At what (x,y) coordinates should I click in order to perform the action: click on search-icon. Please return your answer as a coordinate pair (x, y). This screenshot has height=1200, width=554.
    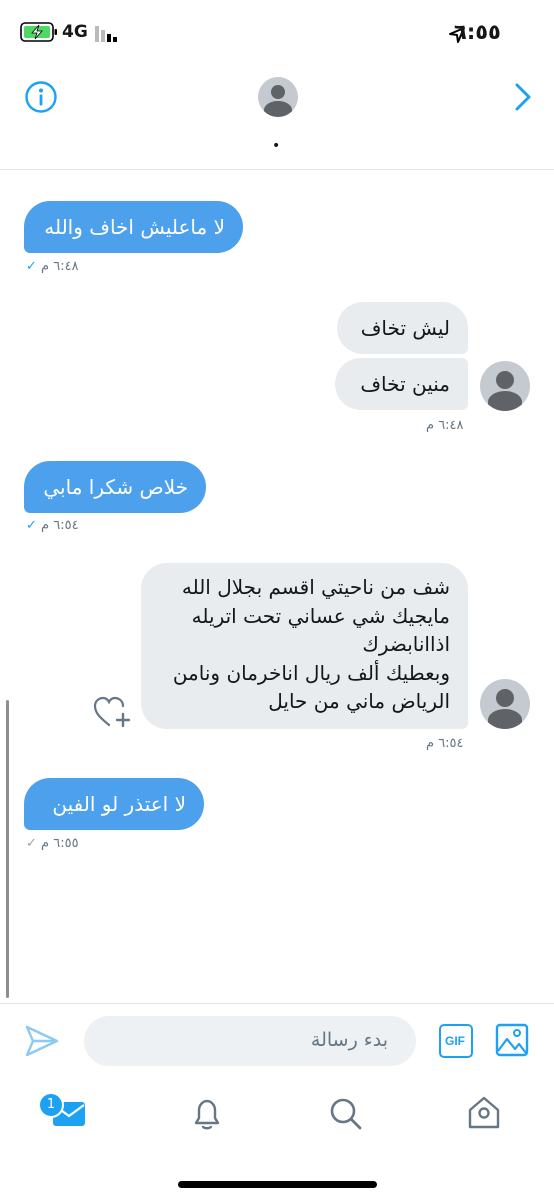
    Looking at the image, I should click on (346, 1114).